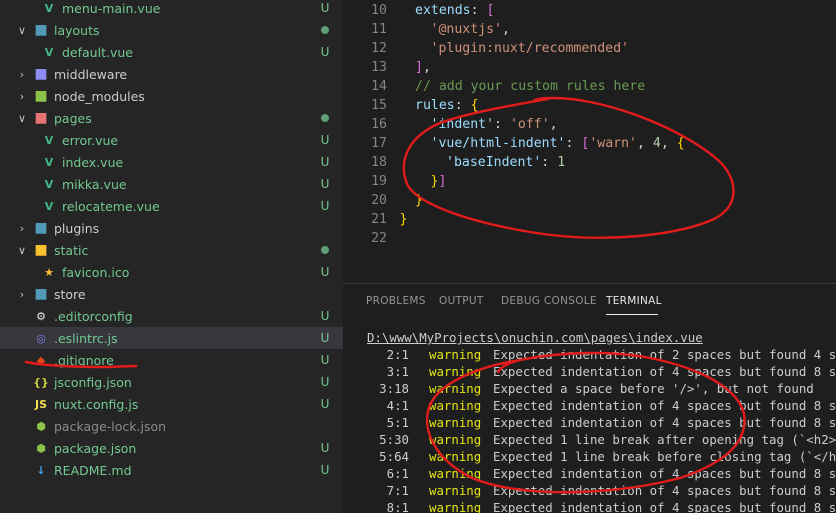  Describe the element at coordinates (111, 206) in the screenshot. I see `explorer-item-label: relocateme.vue` at that location.